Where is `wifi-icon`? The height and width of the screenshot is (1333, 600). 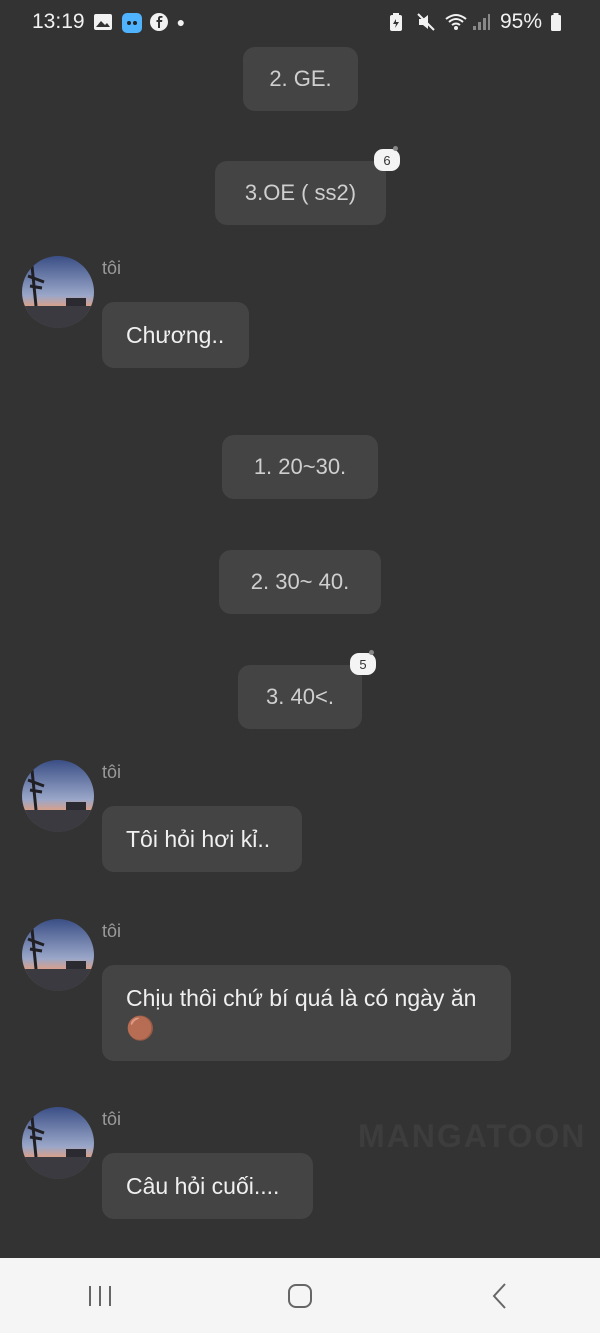 wifi-icon is located at coordinates (455, 22).